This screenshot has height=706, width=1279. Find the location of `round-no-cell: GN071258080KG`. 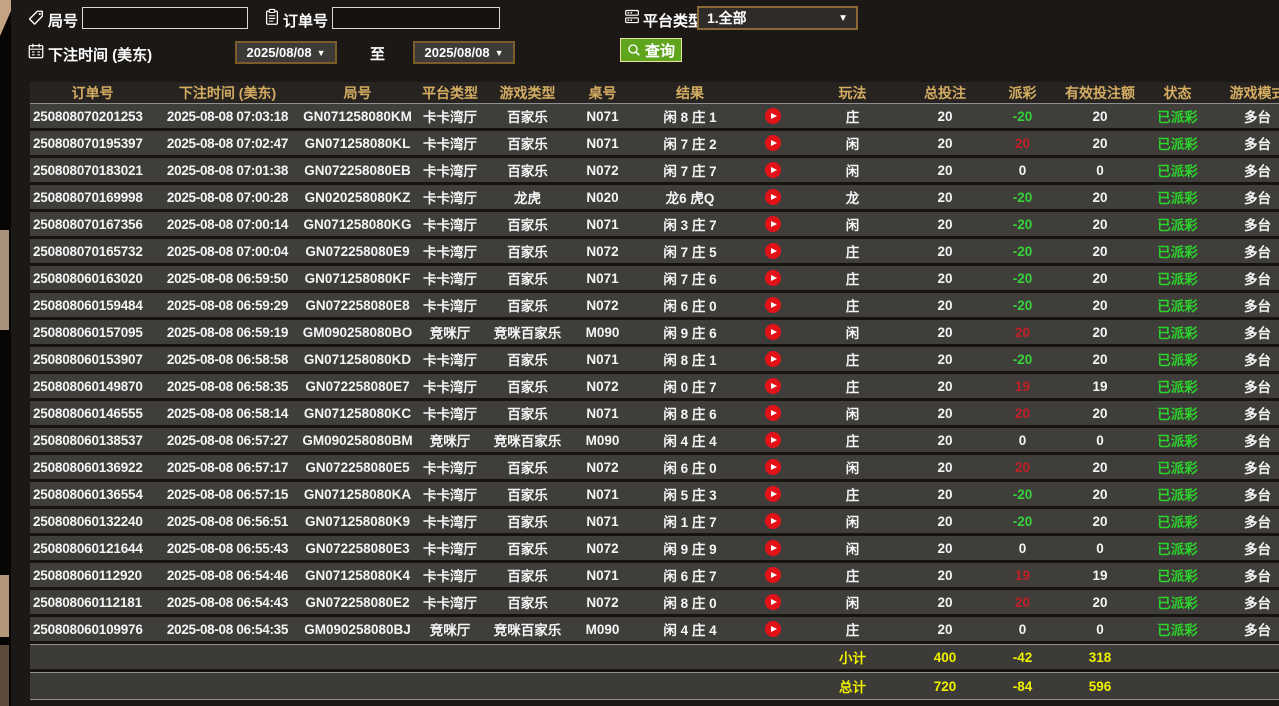

round-no-cell: GN071258080KG is located at coordinates (357, 224).